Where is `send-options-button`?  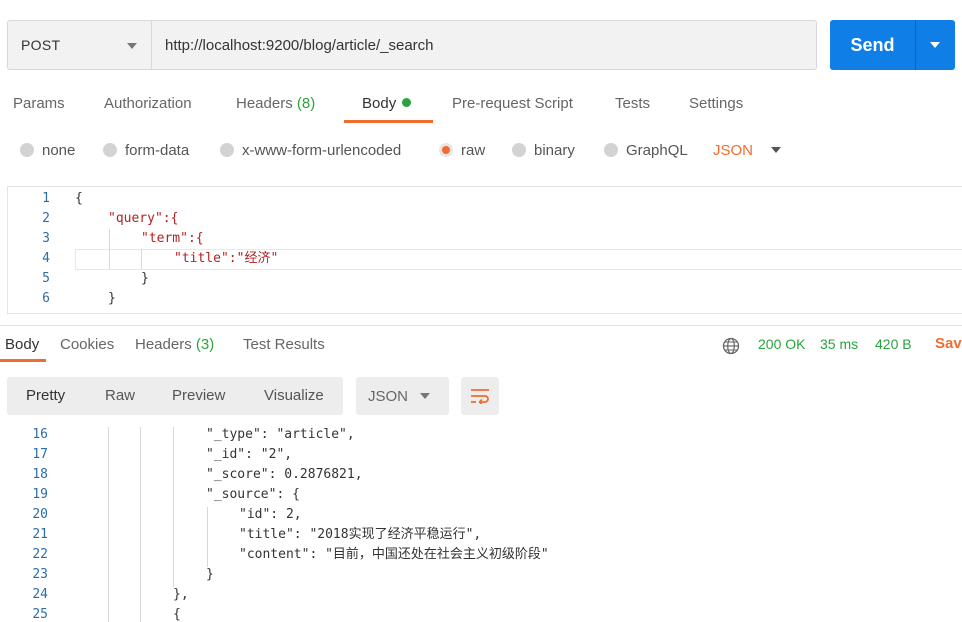 send-options-button is located at coordinates (935, 45).